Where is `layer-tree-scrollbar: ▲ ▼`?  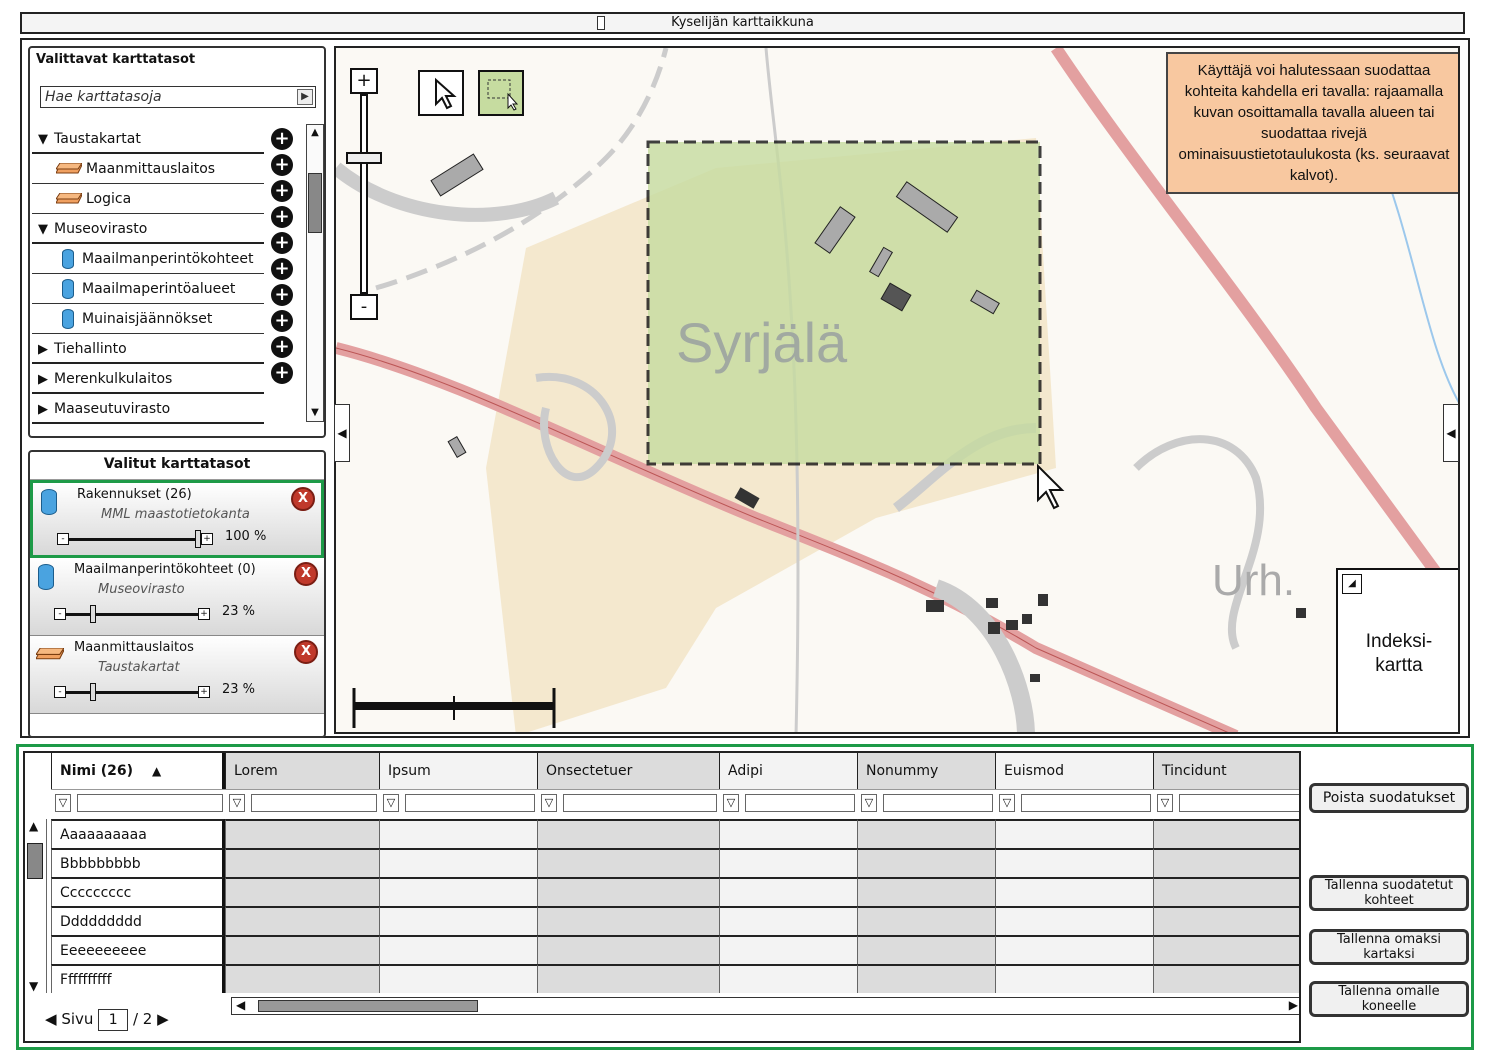 layer-tree-scrollbar: ▲ ▼ is located at coordinates (315, 273).